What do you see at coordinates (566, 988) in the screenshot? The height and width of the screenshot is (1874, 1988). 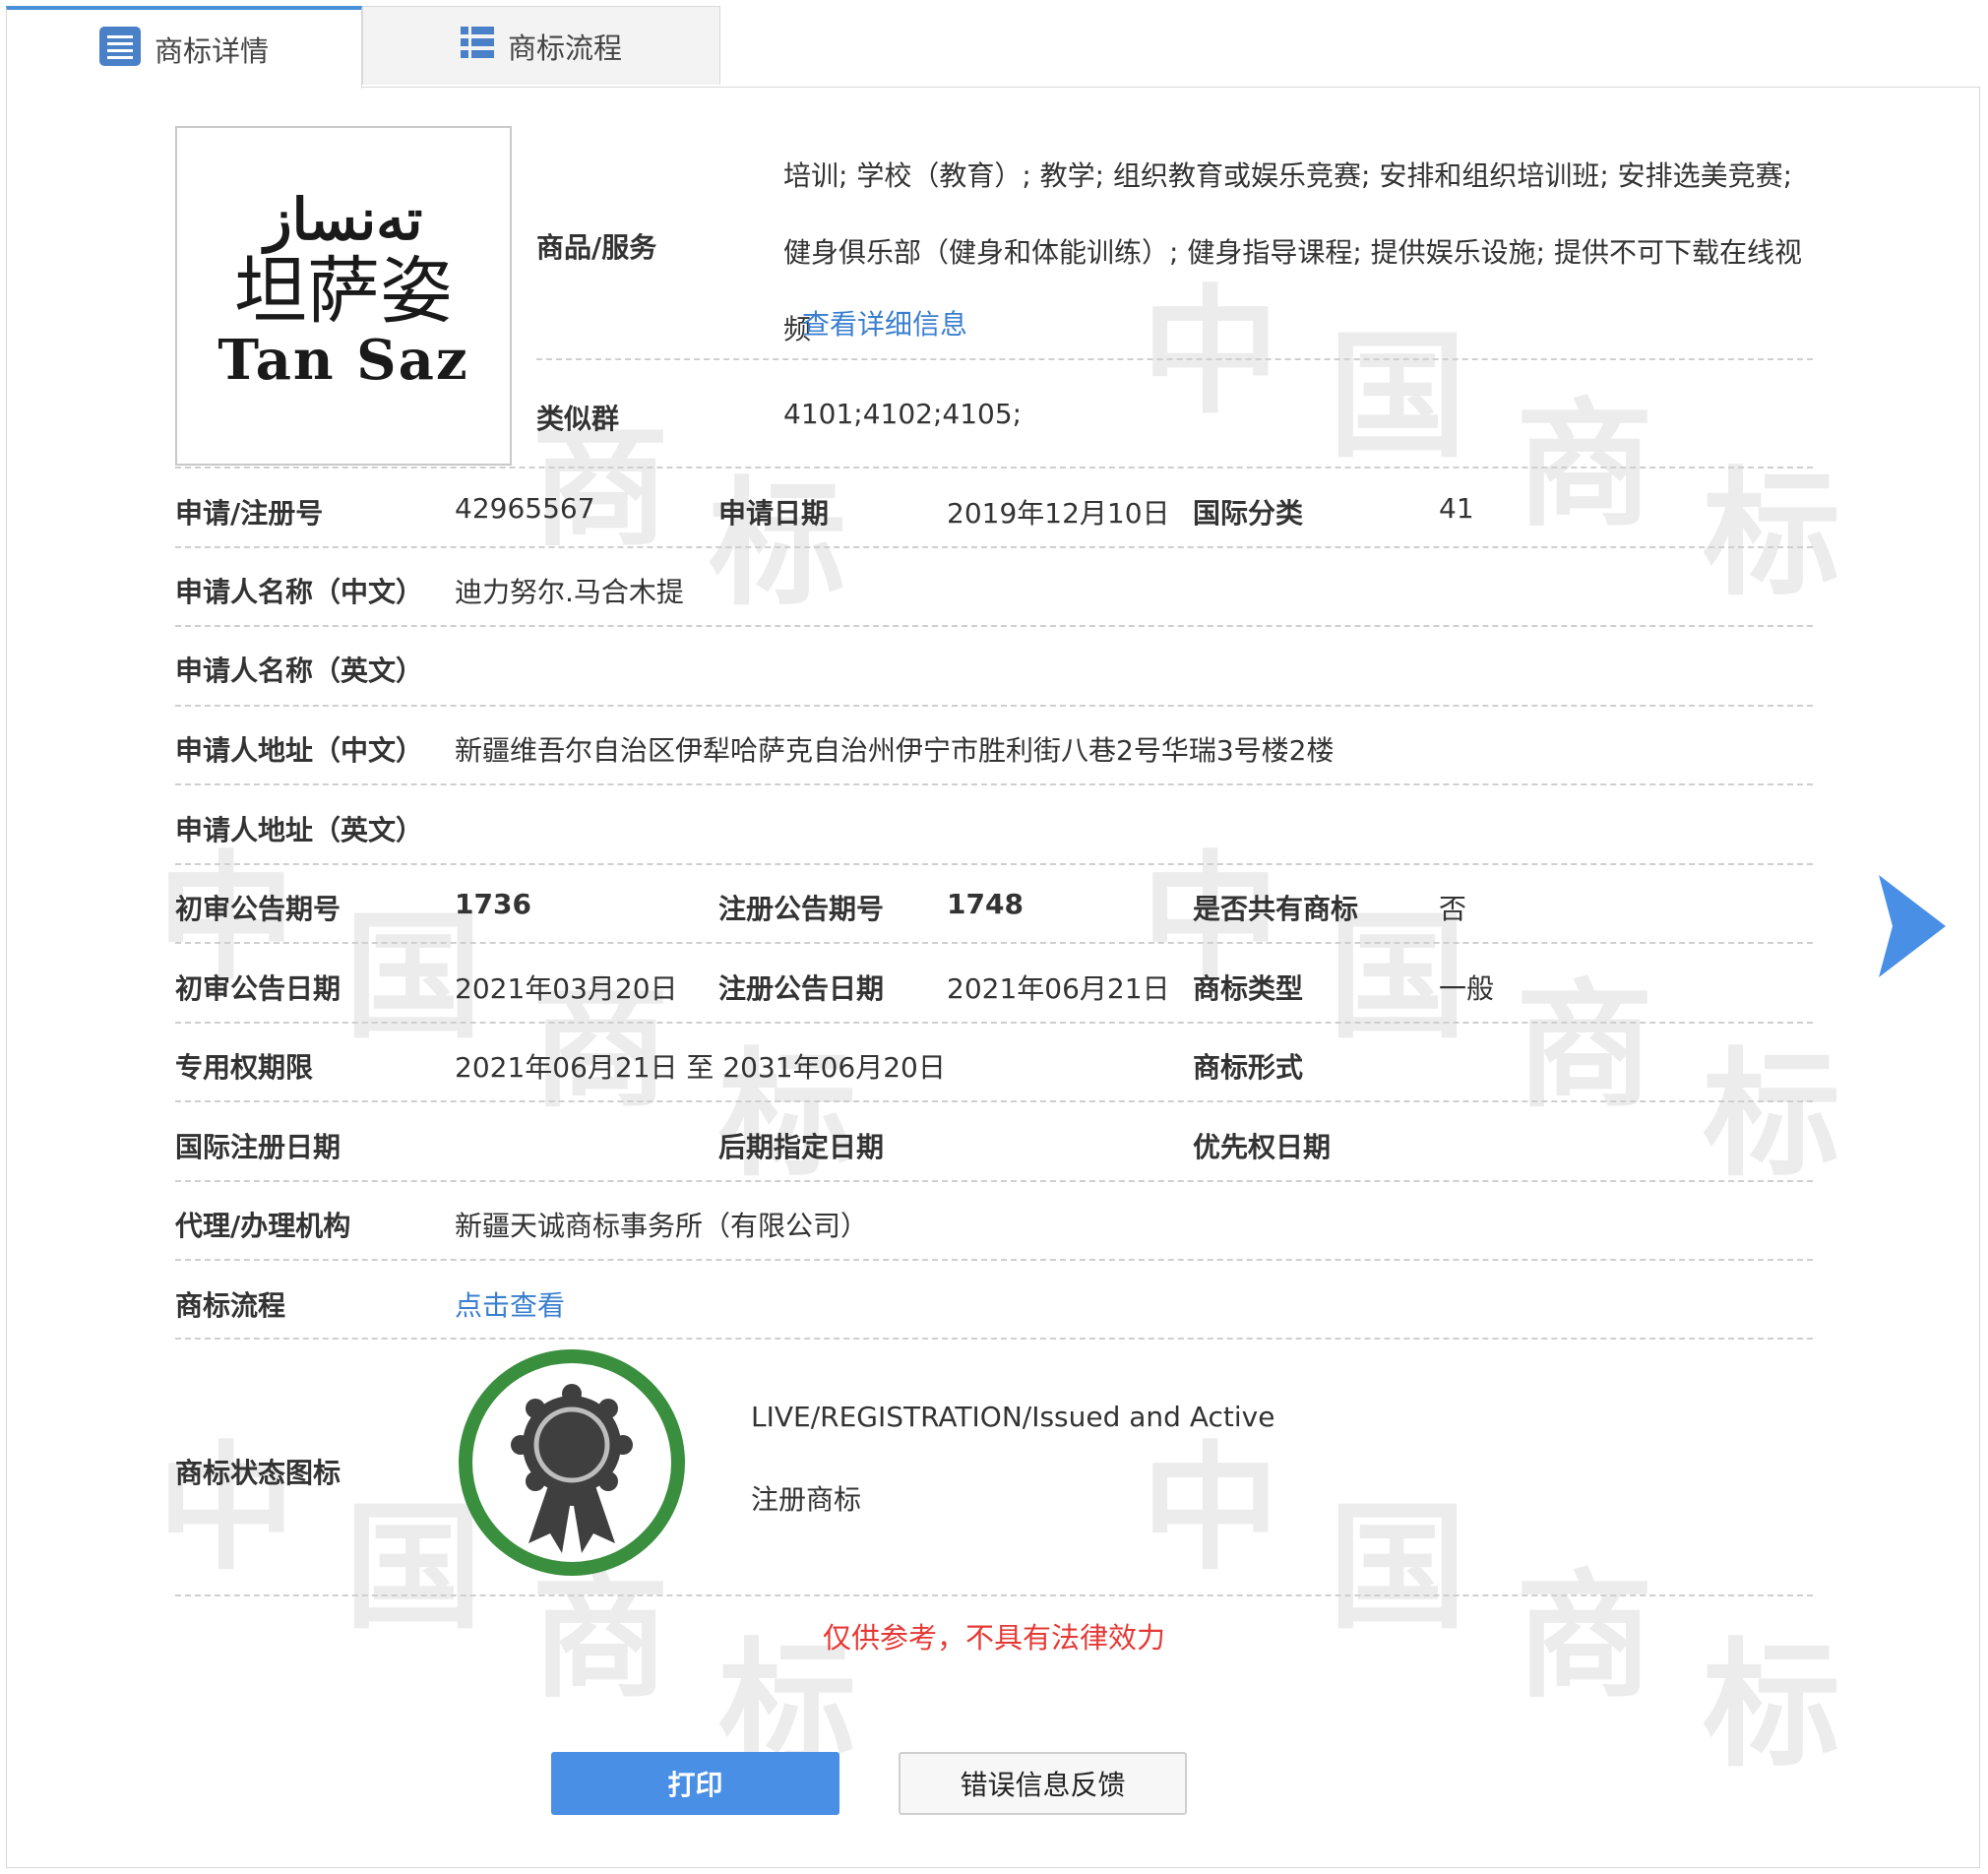 I see `prelim-date-value: 2021年03月20日` at bounding box center [566, 988].